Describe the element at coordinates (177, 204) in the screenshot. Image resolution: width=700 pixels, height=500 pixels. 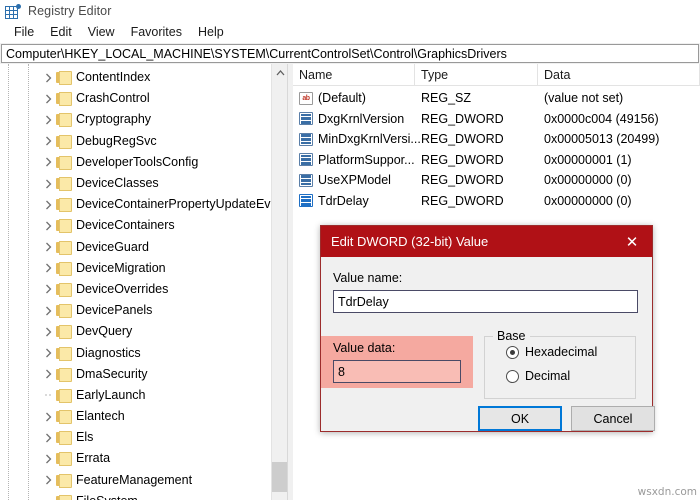
I see `tree-item-label: DeviceContainerPropertyUpdateEve` at that location.